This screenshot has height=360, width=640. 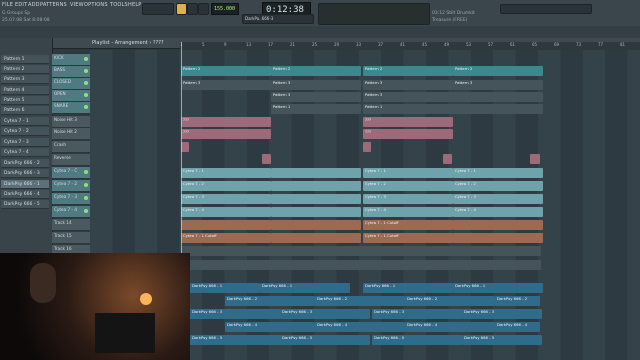 I want to click on track-header-bass: BASS, so click(x=71, y=72).